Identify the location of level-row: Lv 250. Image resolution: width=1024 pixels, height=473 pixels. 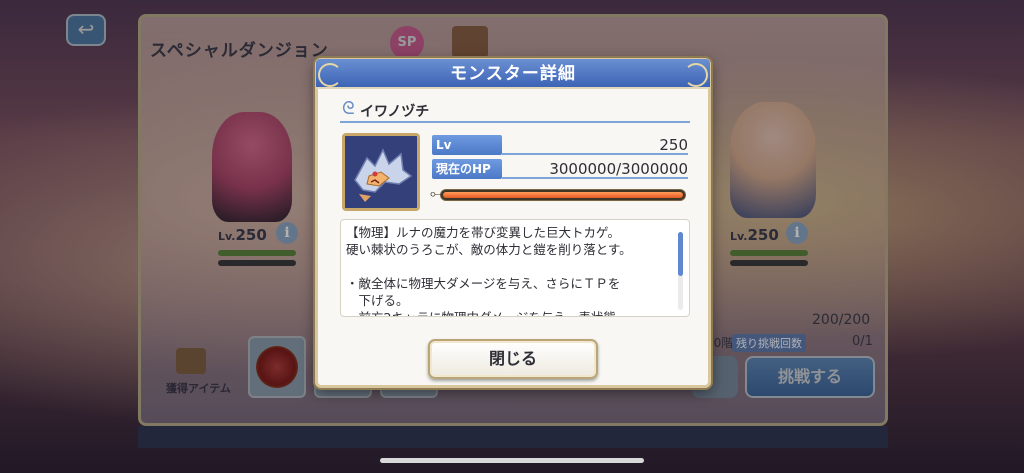
(560, 145).